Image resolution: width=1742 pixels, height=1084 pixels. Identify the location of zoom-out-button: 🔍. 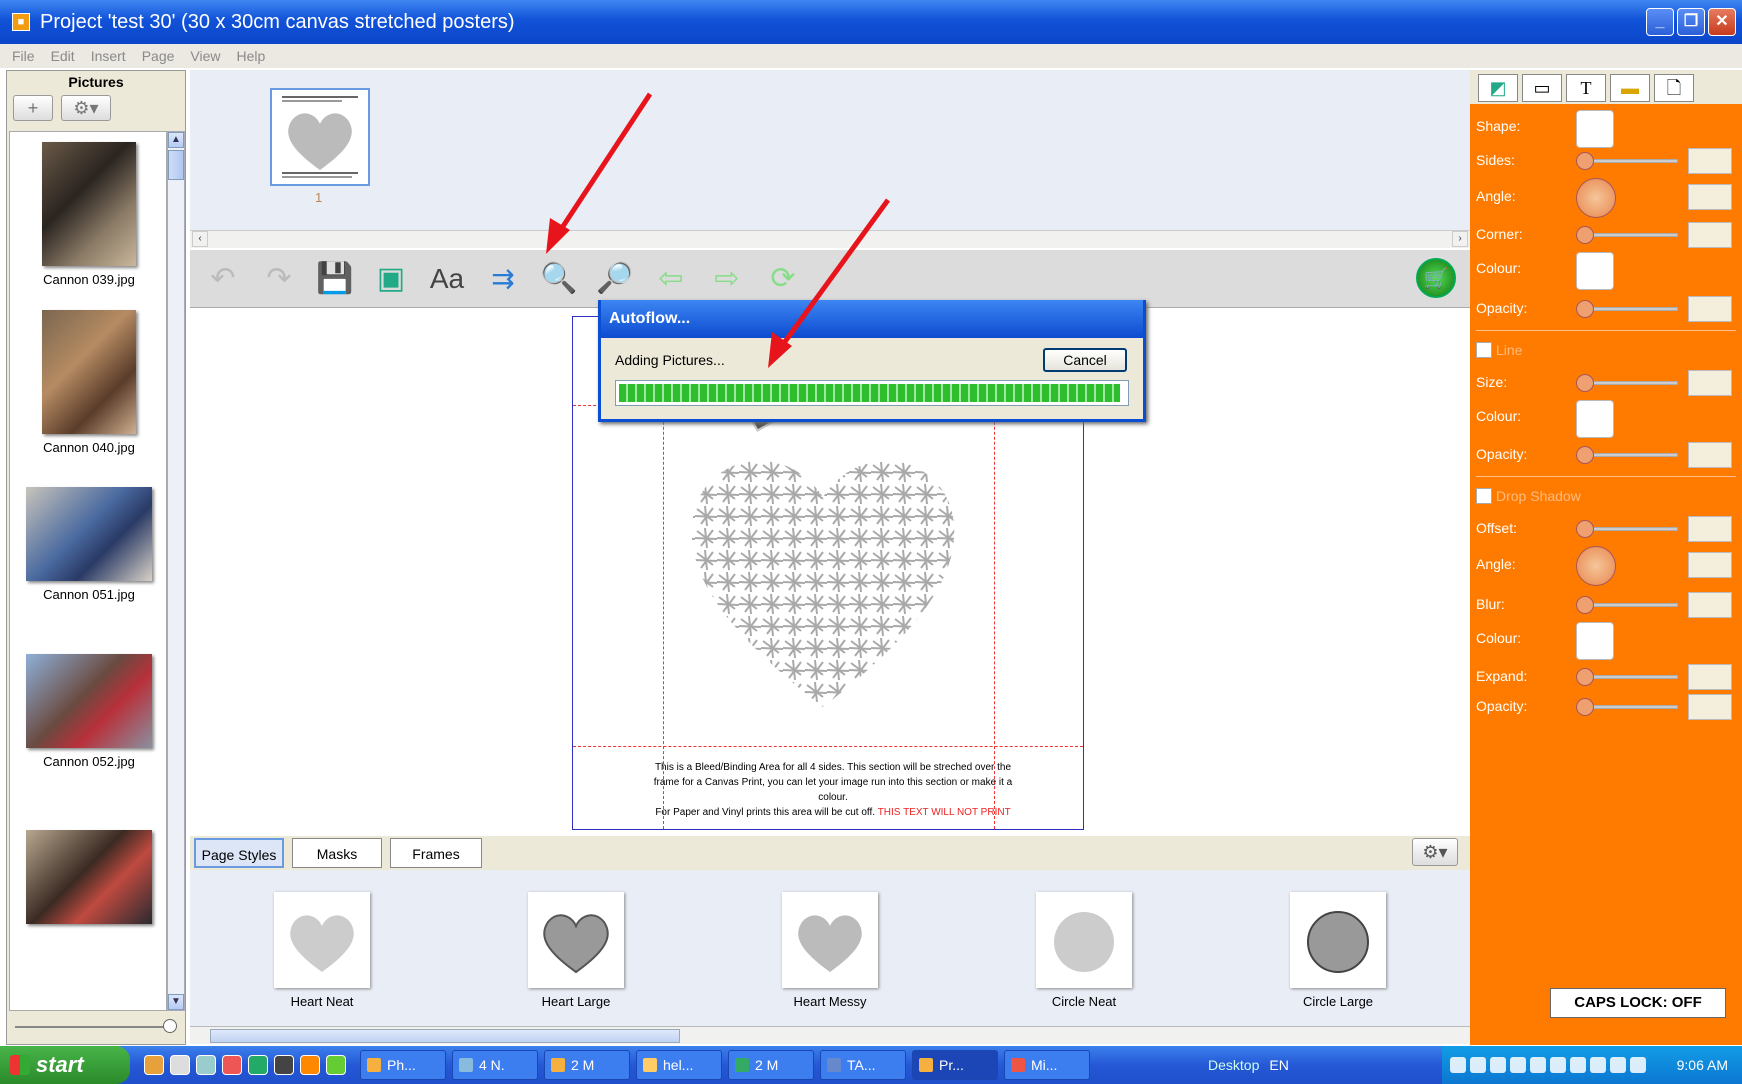
(559, 279).